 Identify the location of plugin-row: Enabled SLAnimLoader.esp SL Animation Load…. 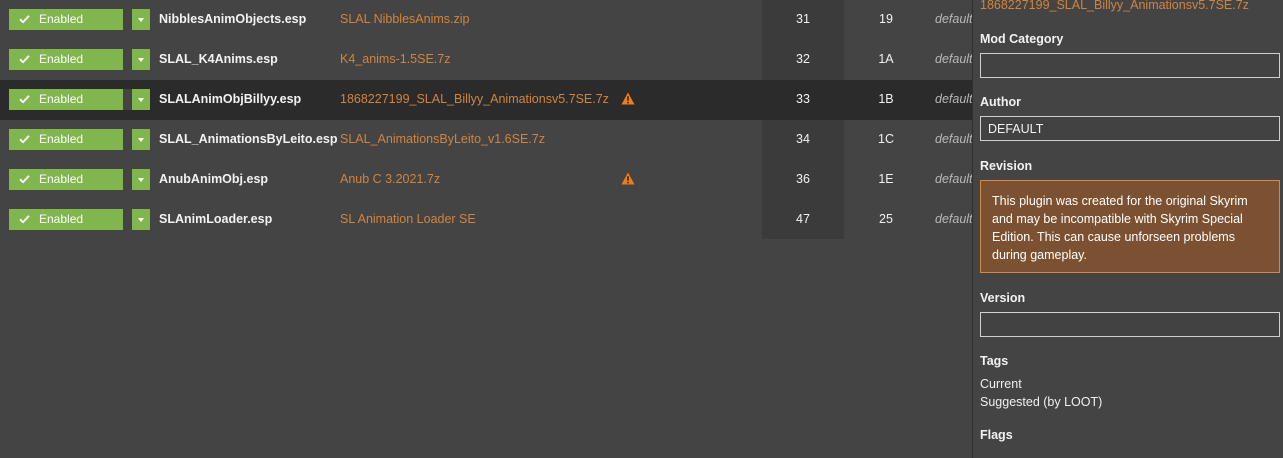
(486, 220).